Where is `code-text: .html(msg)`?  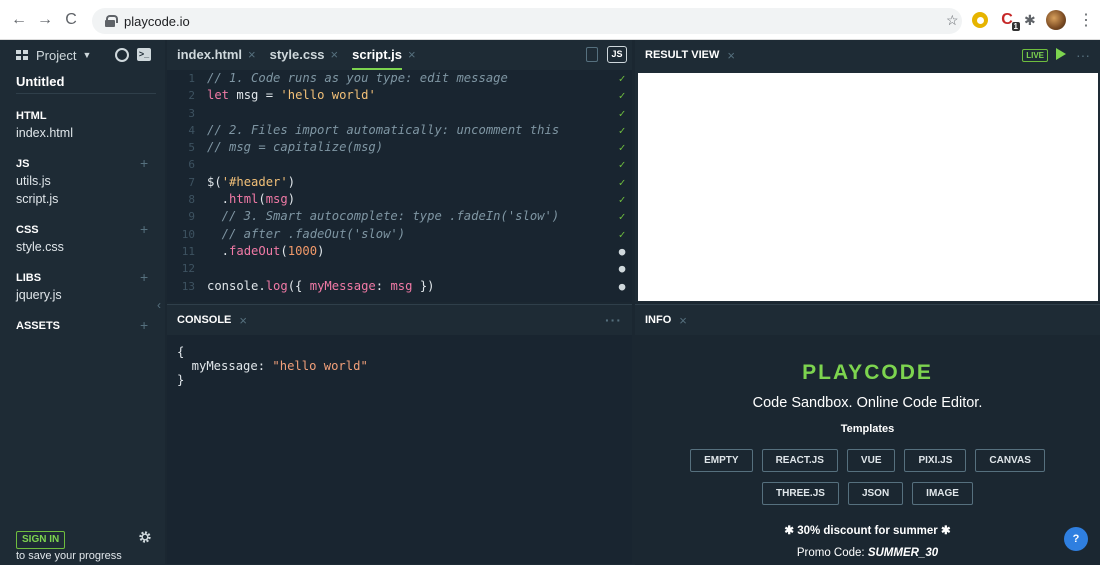
code-text: .html(msg) is located at coordinates (409, 199).